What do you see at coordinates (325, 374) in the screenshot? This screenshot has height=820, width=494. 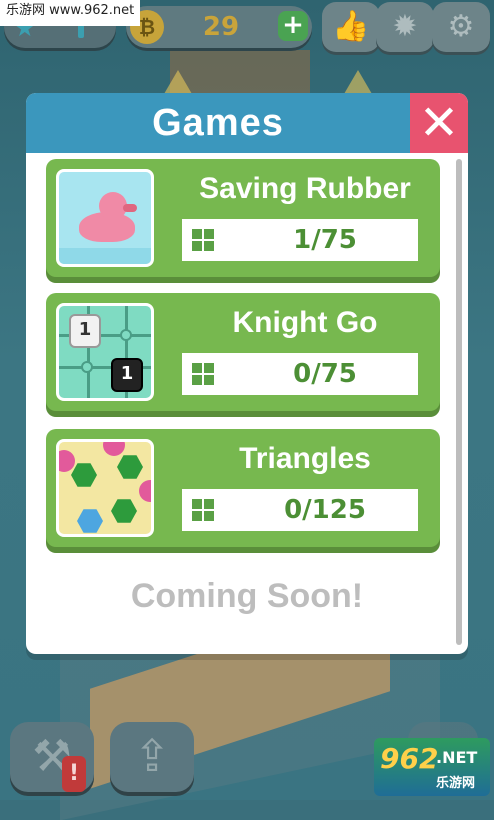 I see `progress-count: 0/75` at bounding box center [325, 374].